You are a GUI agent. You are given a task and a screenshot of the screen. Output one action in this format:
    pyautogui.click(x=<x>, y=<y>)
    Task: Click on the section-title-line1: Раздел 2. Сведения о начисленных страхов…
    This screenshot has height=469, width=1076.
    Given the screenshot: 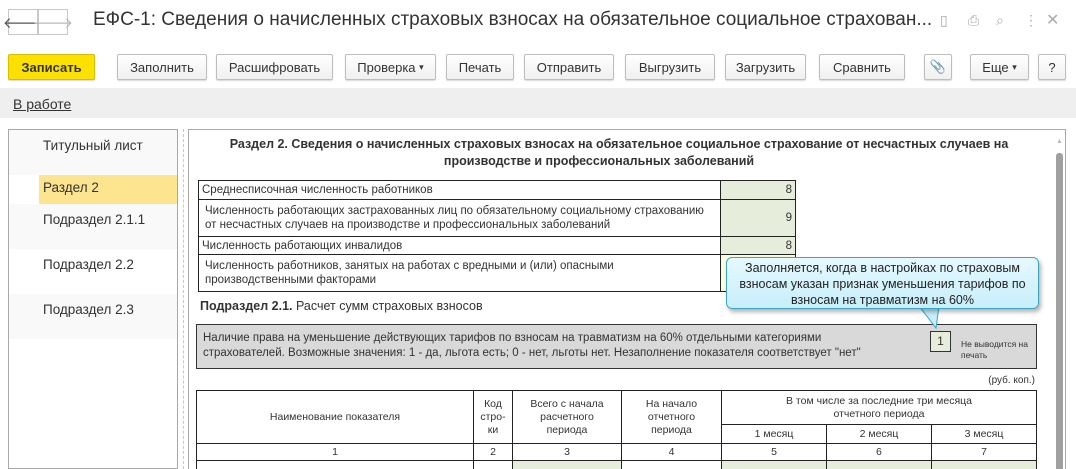 What is the action you would take?
    pyautogui.click(x=619, y=144)
    